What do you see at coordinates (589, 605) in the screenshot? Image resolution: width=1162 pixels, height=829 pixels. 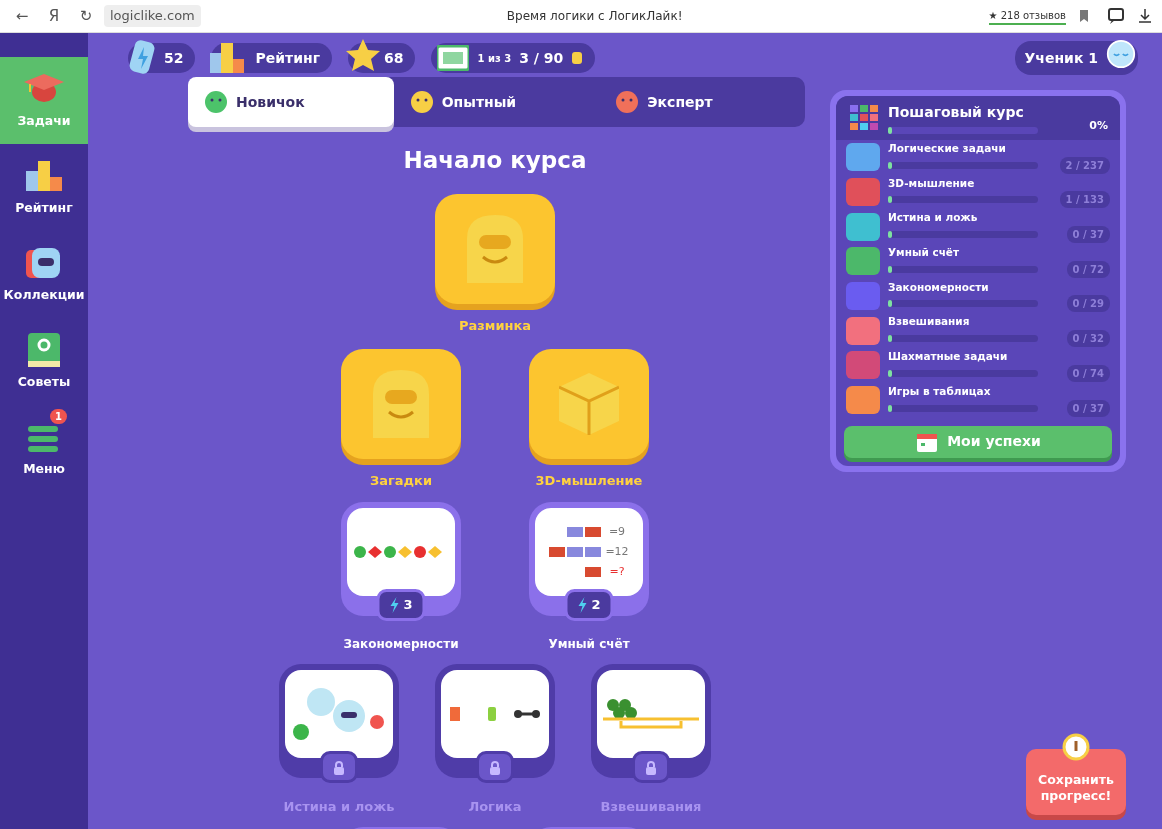 I see `energy-badge: 2` at bounding box center [589, 605].